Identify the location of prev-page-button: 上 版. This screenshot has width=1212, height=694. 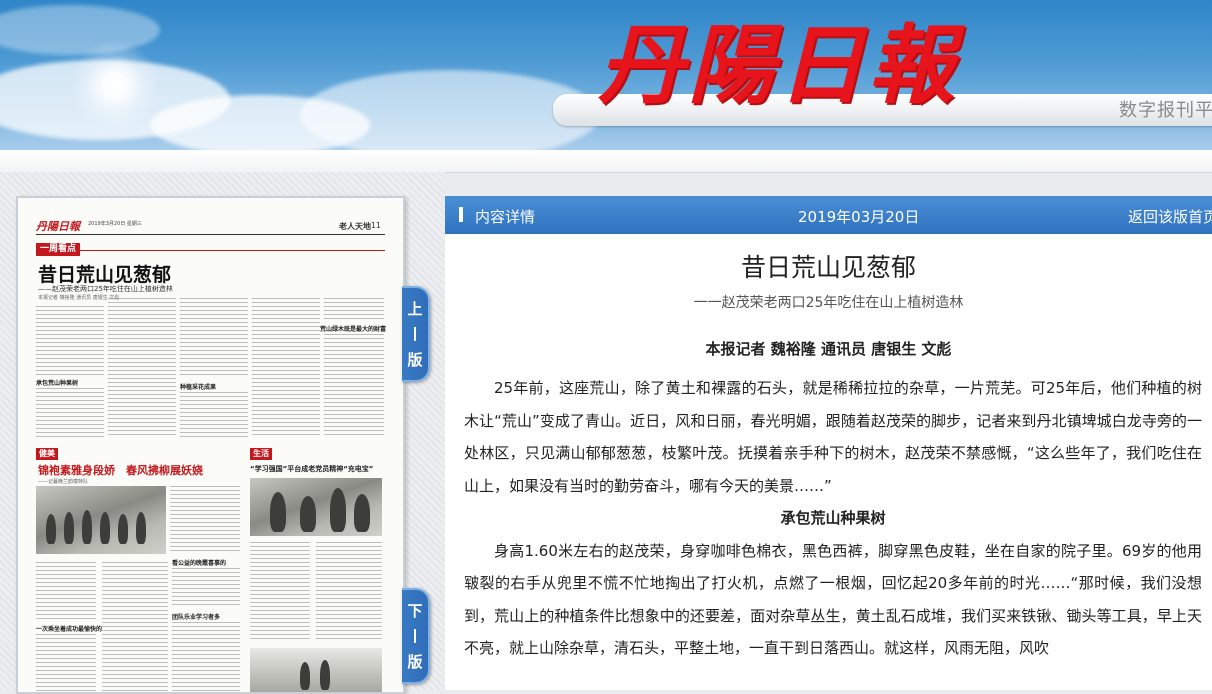
(416, 334).